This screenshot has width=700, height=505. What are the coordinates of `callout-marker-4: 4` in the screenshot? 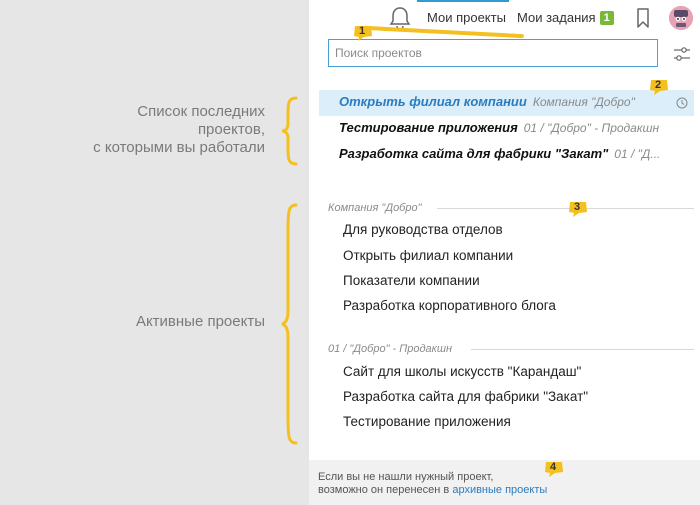 It's located at (554, 469).